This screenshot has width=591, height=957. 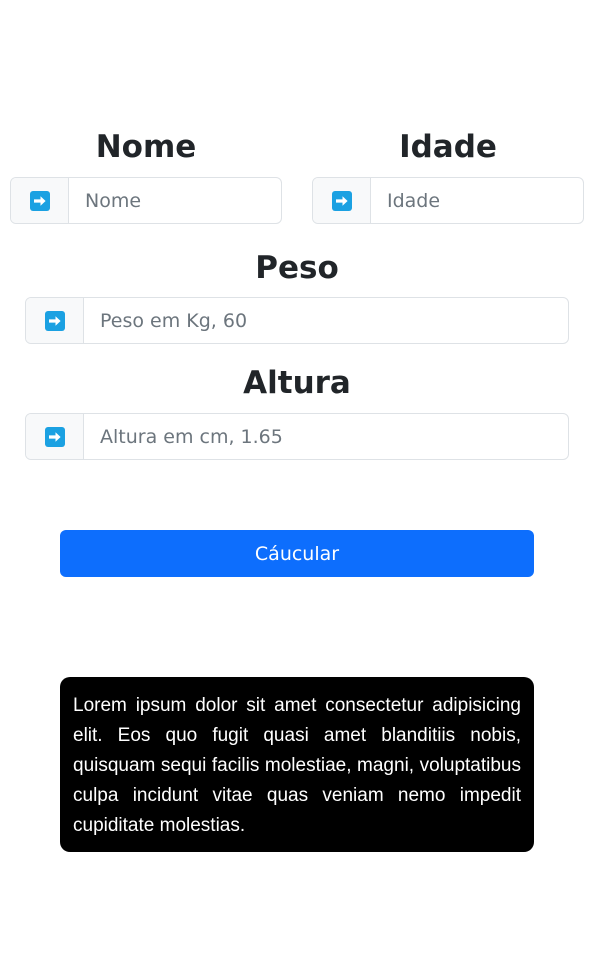 I want to click on peso-input-group, so click(x=297, y=320).